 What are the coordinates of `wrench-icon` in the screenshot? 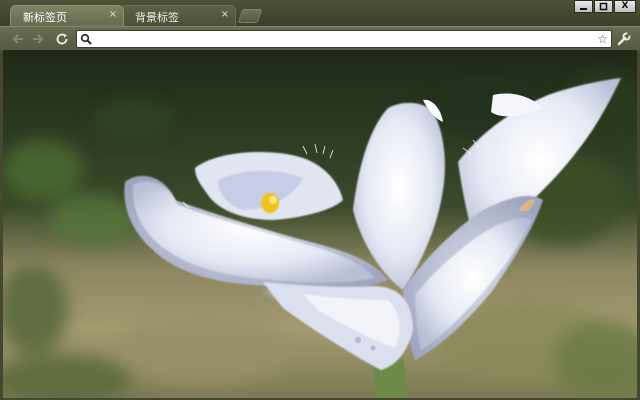 It's located at (624, 39).